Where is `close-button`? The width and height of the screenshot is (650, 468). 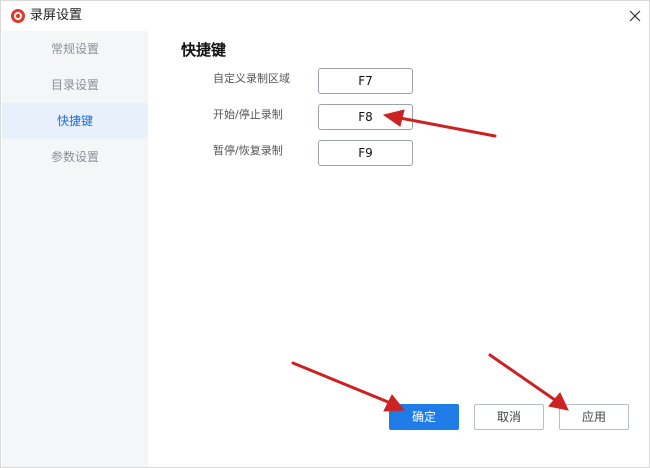 close-button is located at coordinates (635, 16).